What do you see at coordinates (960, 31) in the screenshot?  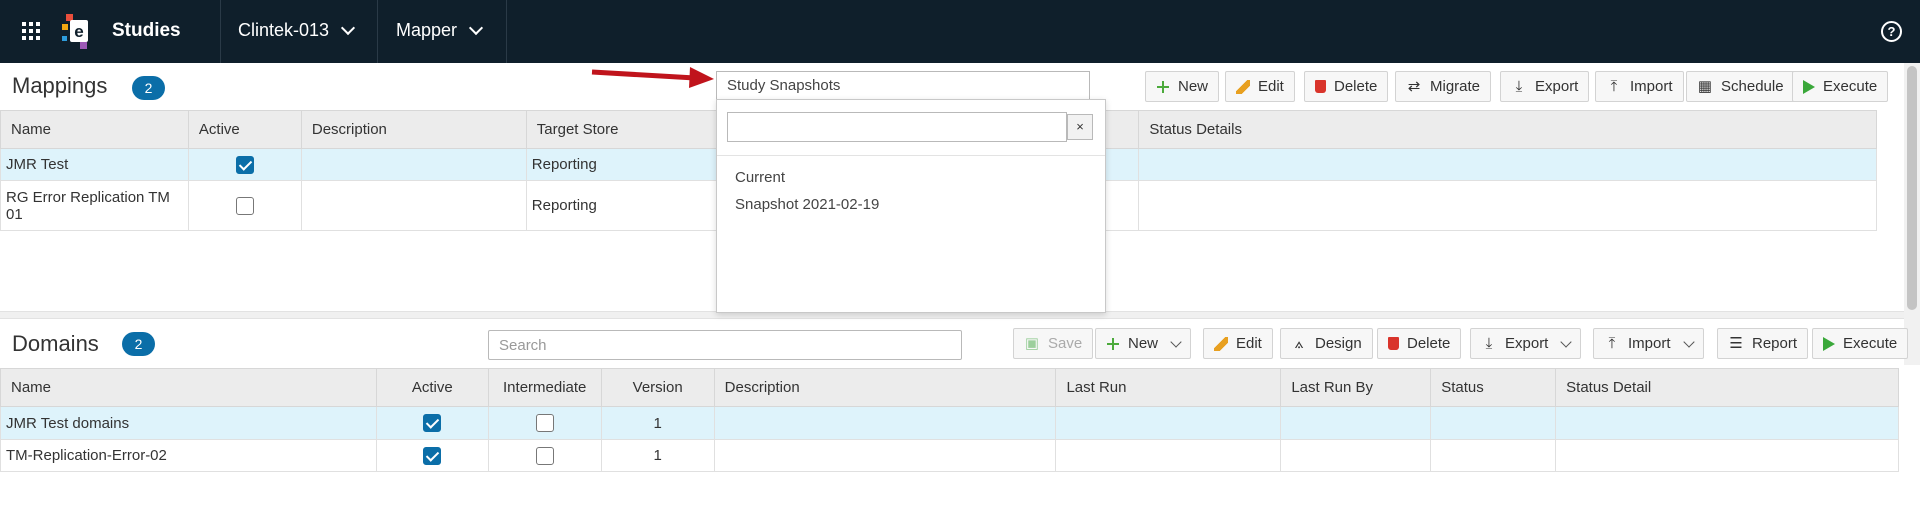 I see `top-navigation-bar: e Studies Clintek-013 Mapper ?` at bounding box center [960, 31].